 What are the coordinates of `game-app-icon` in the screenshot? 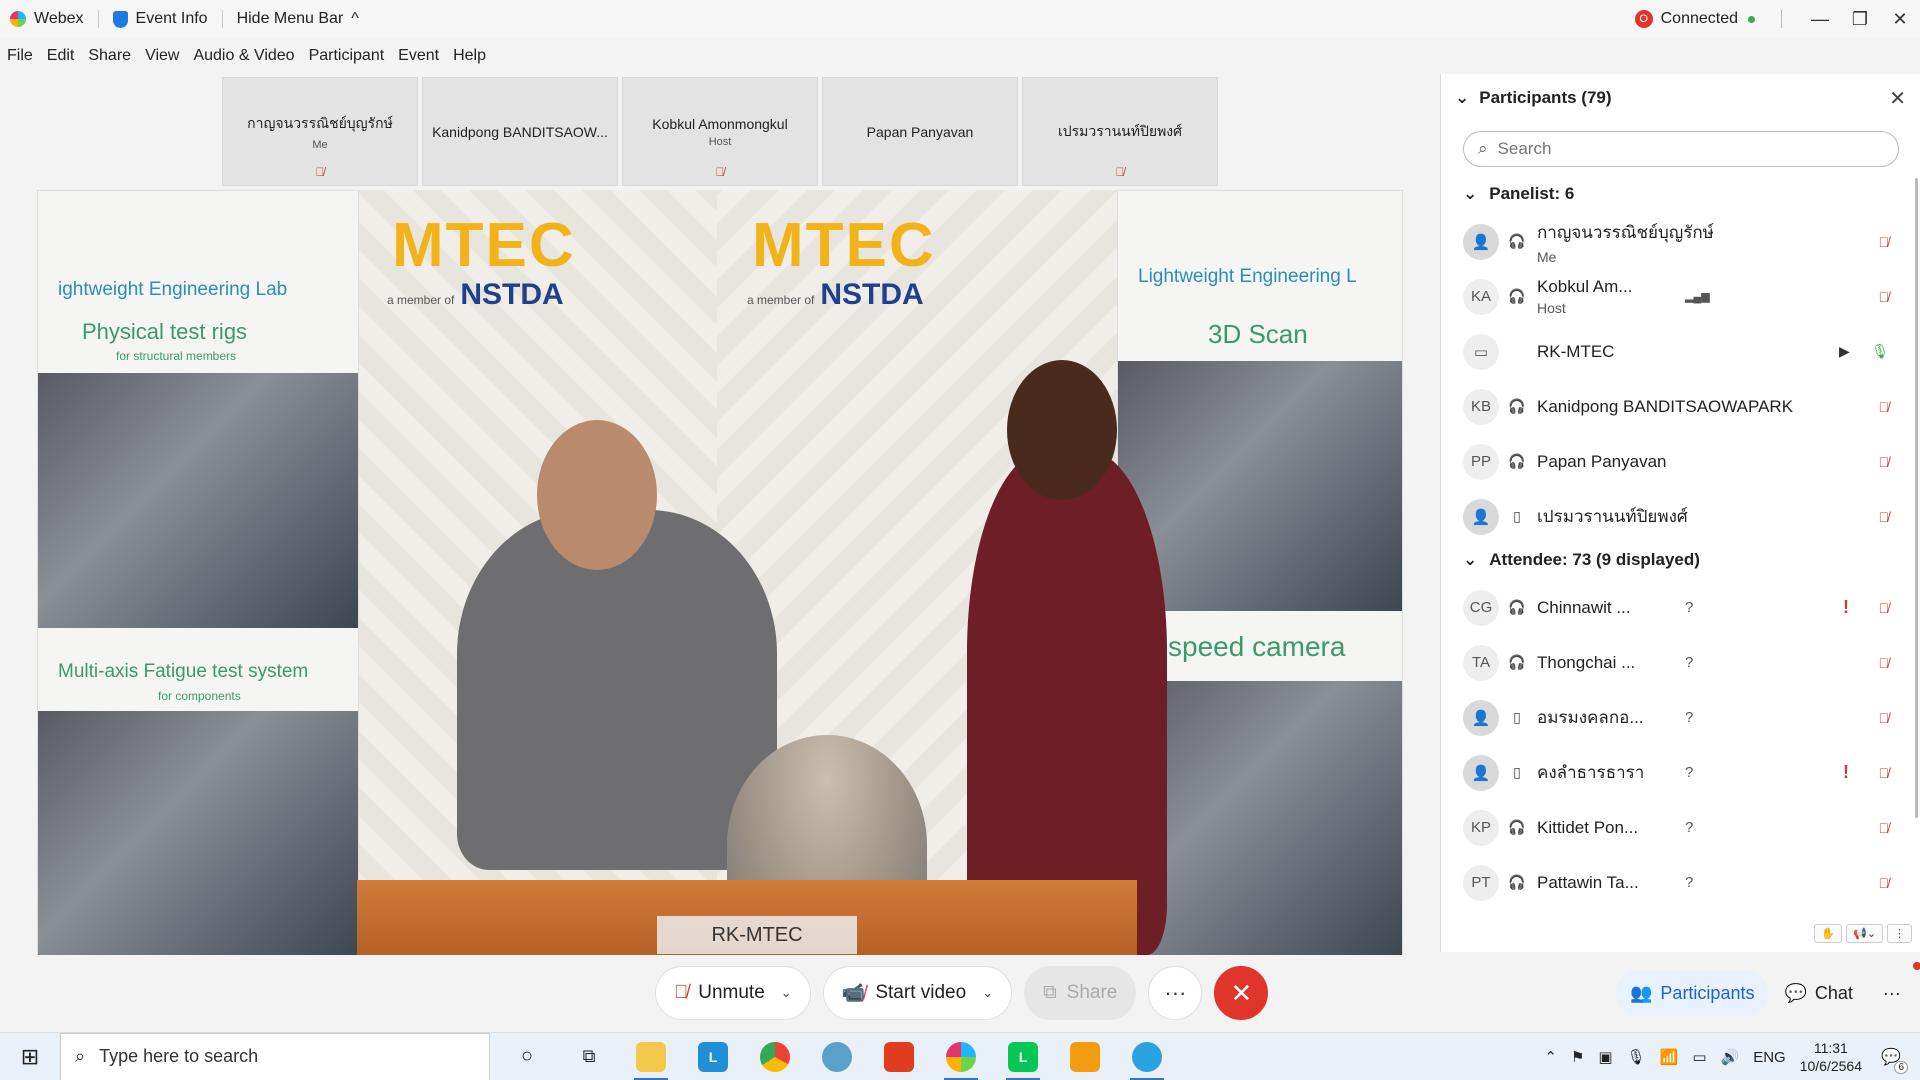 It's located at (1085, 1056).